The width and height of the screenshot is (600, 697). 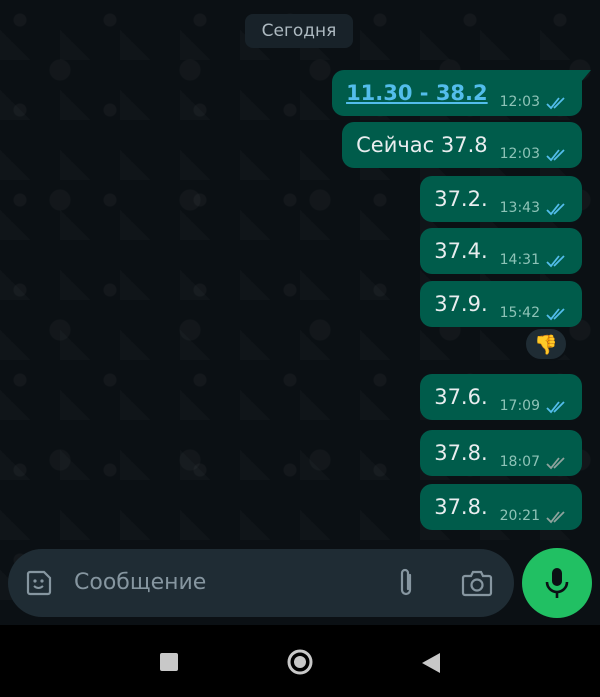 What do you see at coordinates (501, 507) in the screenshot?
I see `message-bubble: 37.8. 20:21` at bounding box center [501, 507].